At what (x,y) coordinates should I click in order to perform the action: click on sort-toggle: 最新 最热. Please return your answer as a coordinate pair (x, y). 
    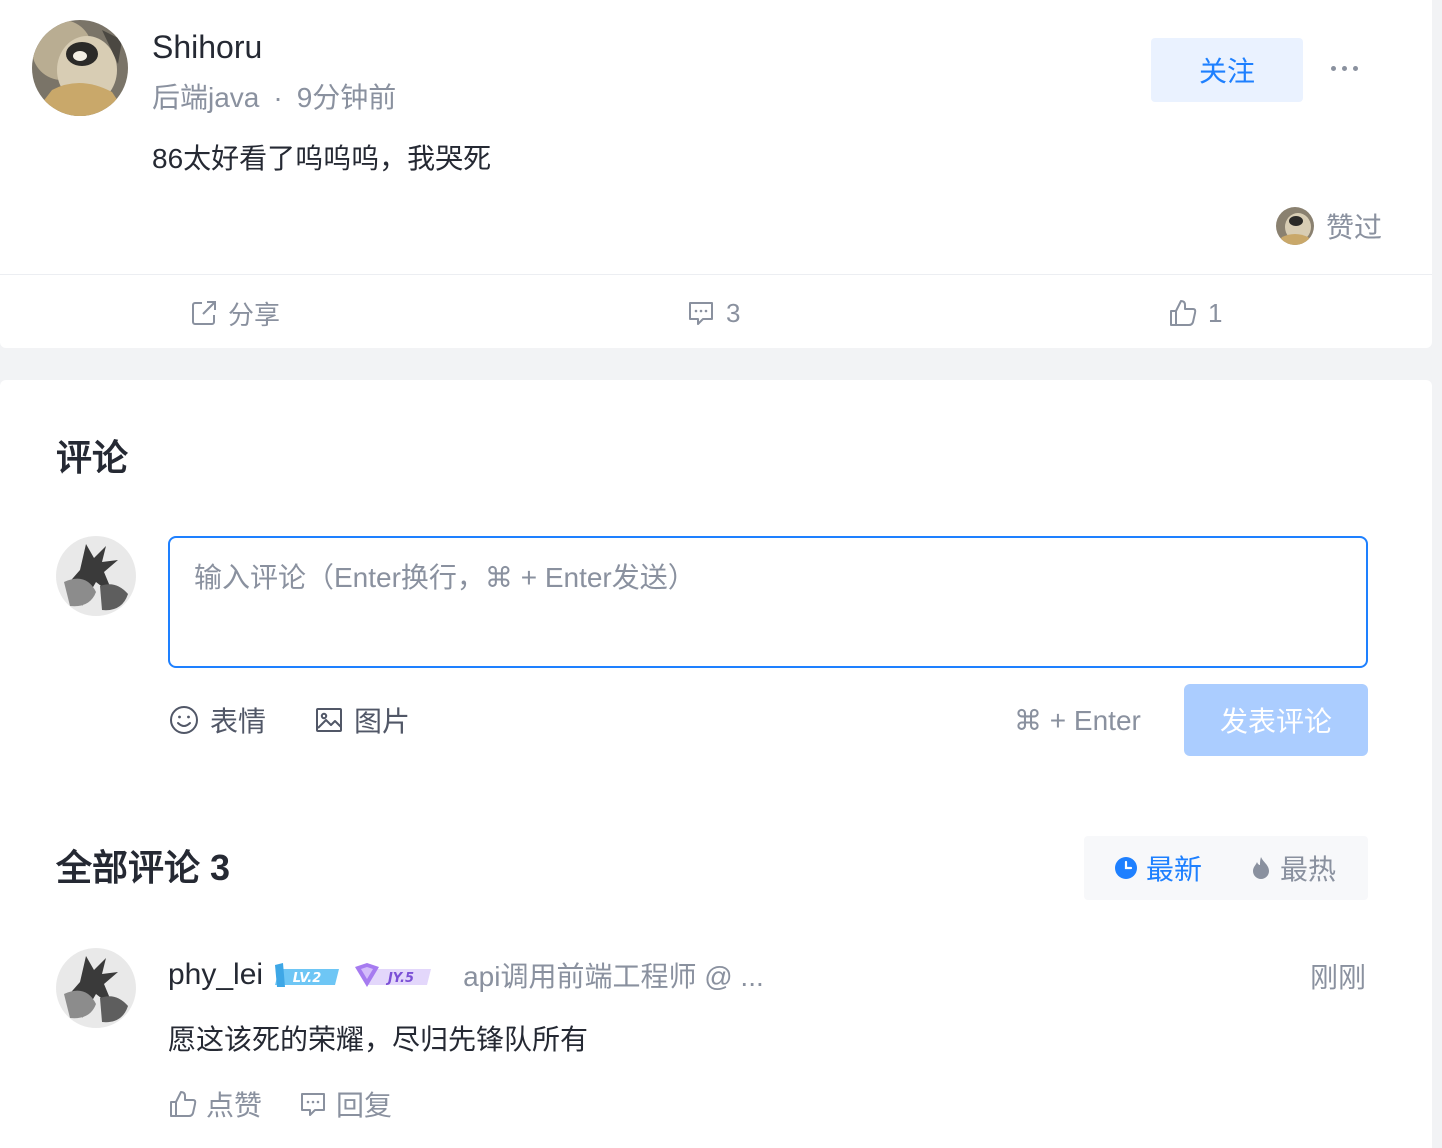
    Looking at the image, I should click on (1226, 868).